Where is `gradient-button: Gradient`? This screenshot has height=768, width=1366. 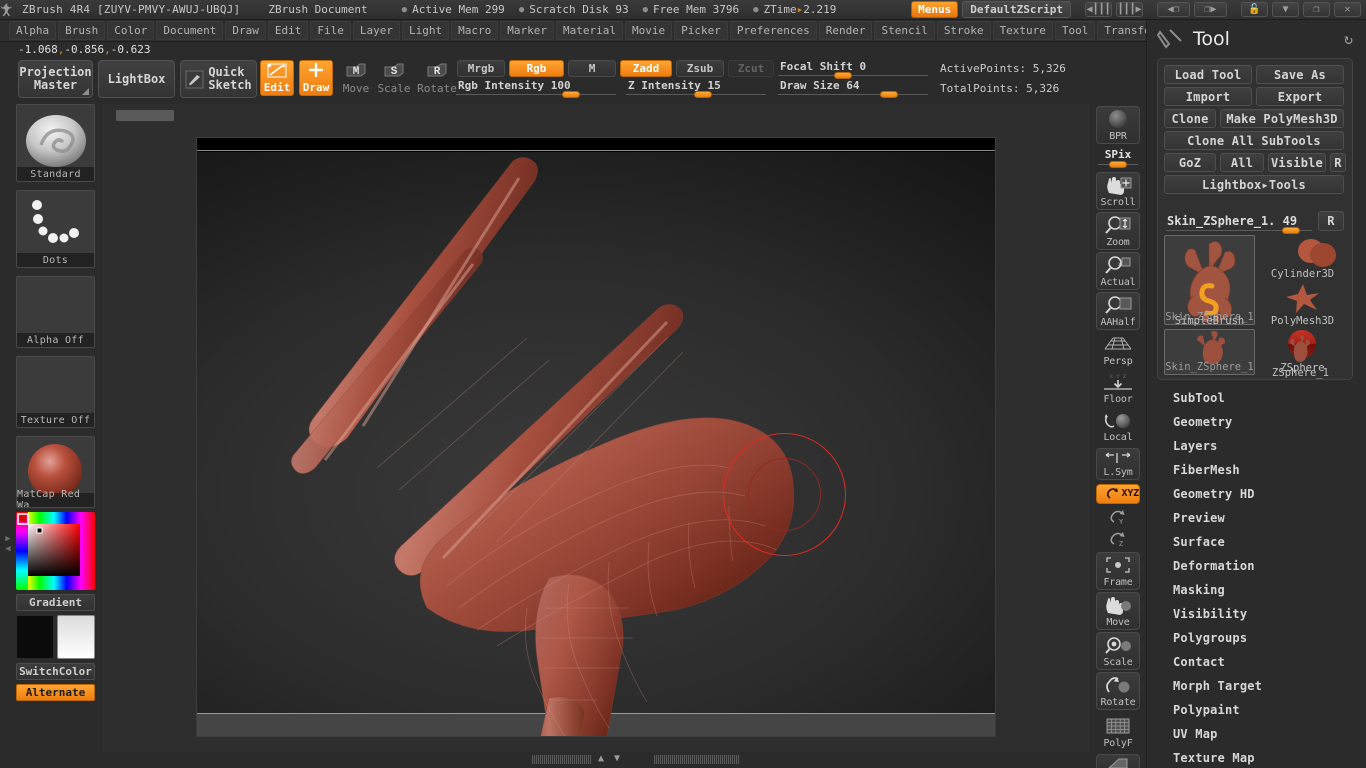 gradient-button: Gradient is located at coordinates (55, 602).